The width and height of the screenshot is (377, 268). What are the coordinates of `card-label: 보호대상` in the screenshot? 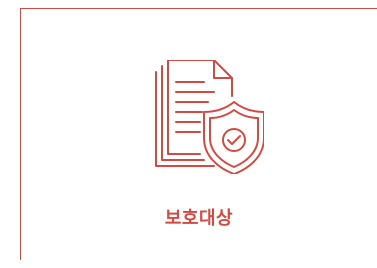 It's located at (199, 218).